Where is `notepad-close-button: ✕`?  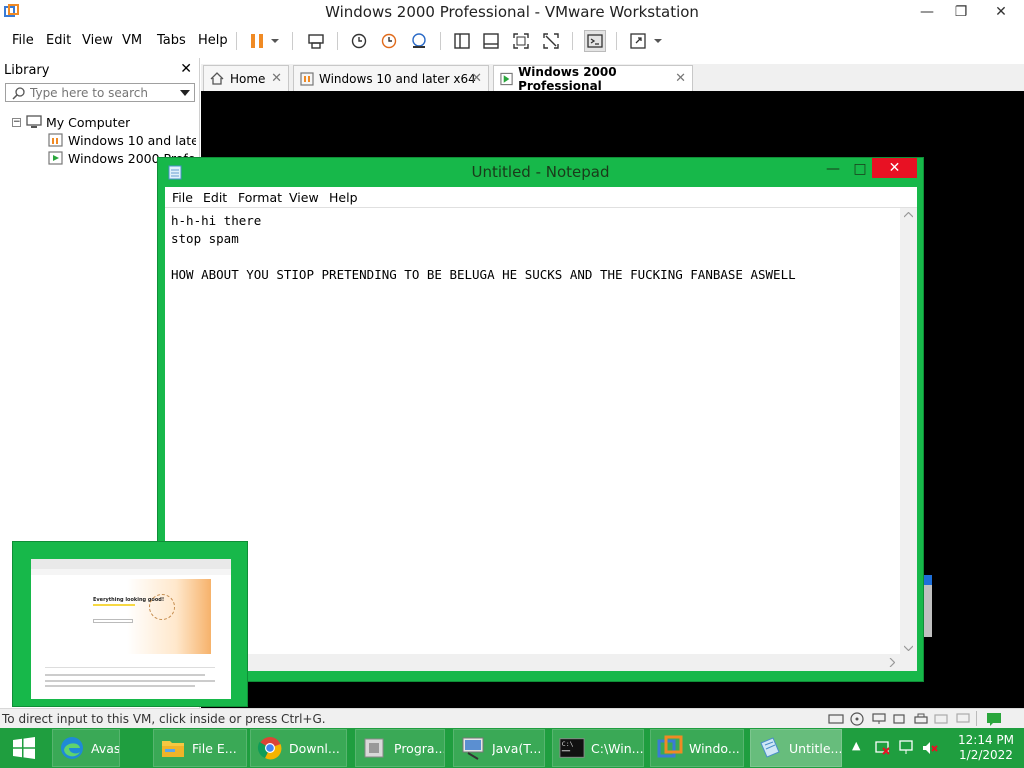
notepad-close-button: ✕ is located at coordinates (894, 168).